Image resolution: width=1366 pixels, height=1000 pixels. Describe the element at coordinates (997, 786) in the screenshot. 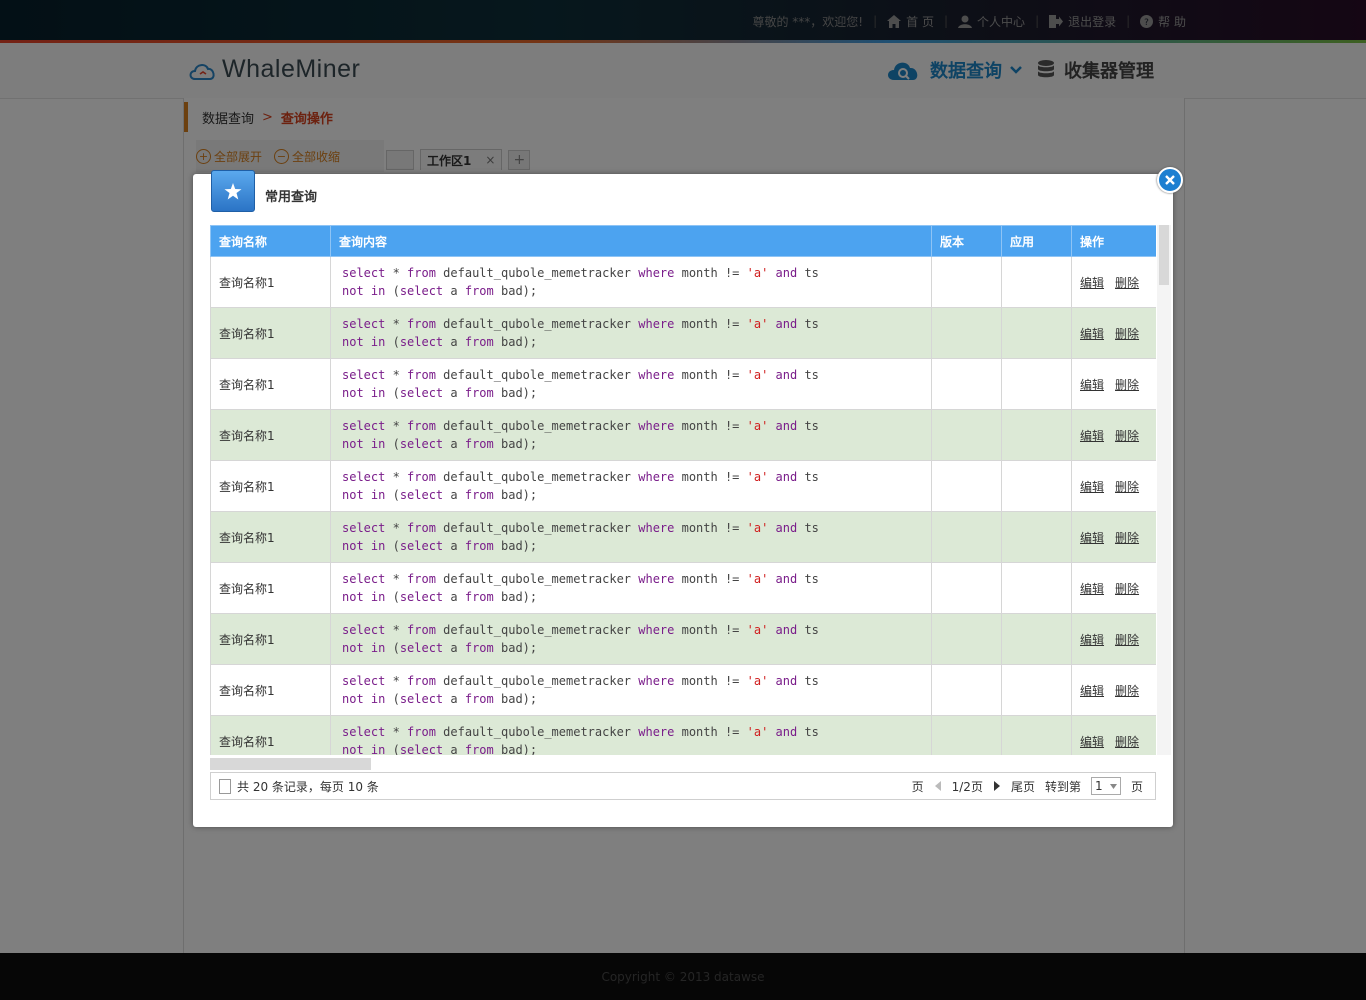

I see `next-arrow-icon` at that location.